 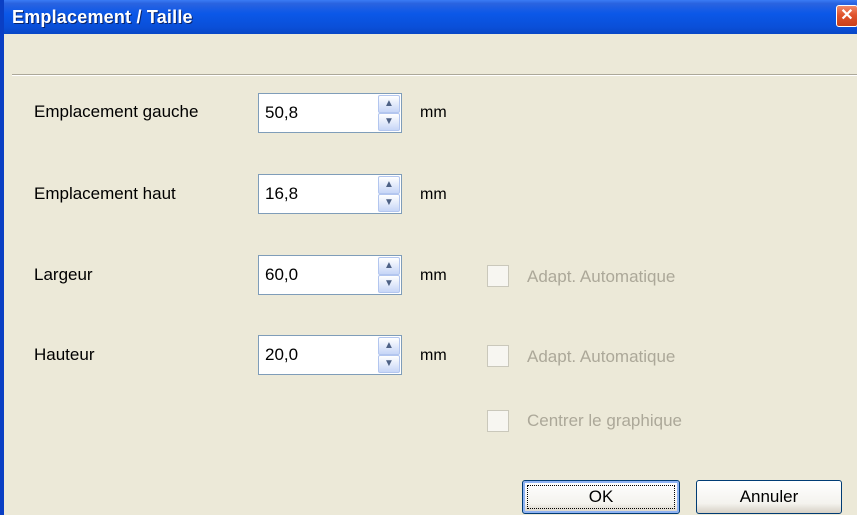 What do you see at coordinates (498, 421) in the screenshot?
I see `center-graphic-checkbox` at bounding box center [498, 421].